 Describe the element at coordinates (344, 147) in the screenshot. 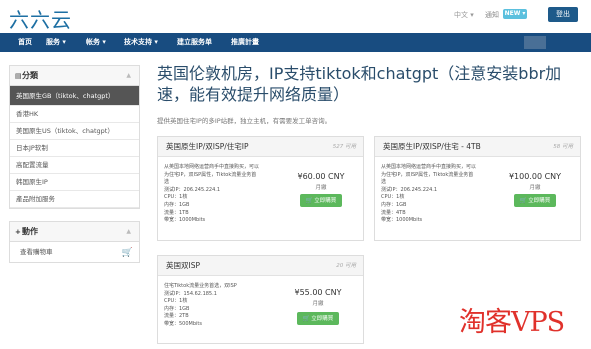

I see `product-stock: 527 可用` at that location.